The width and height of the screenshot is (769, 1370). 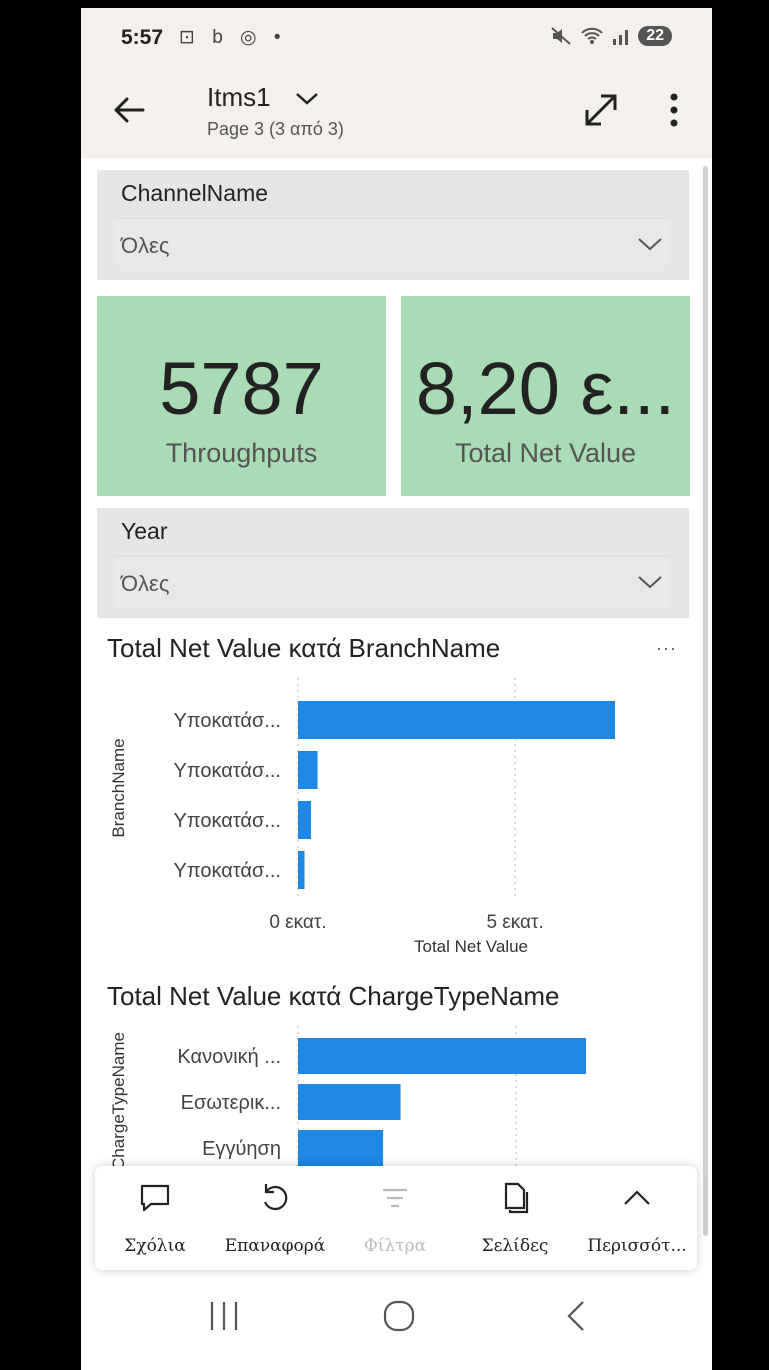 What do you see at coordinates (304, 648) in the screenshot?
I see `branch-chart-title: Total Net Value κατά BranchName` at bounding box center [304, 648].